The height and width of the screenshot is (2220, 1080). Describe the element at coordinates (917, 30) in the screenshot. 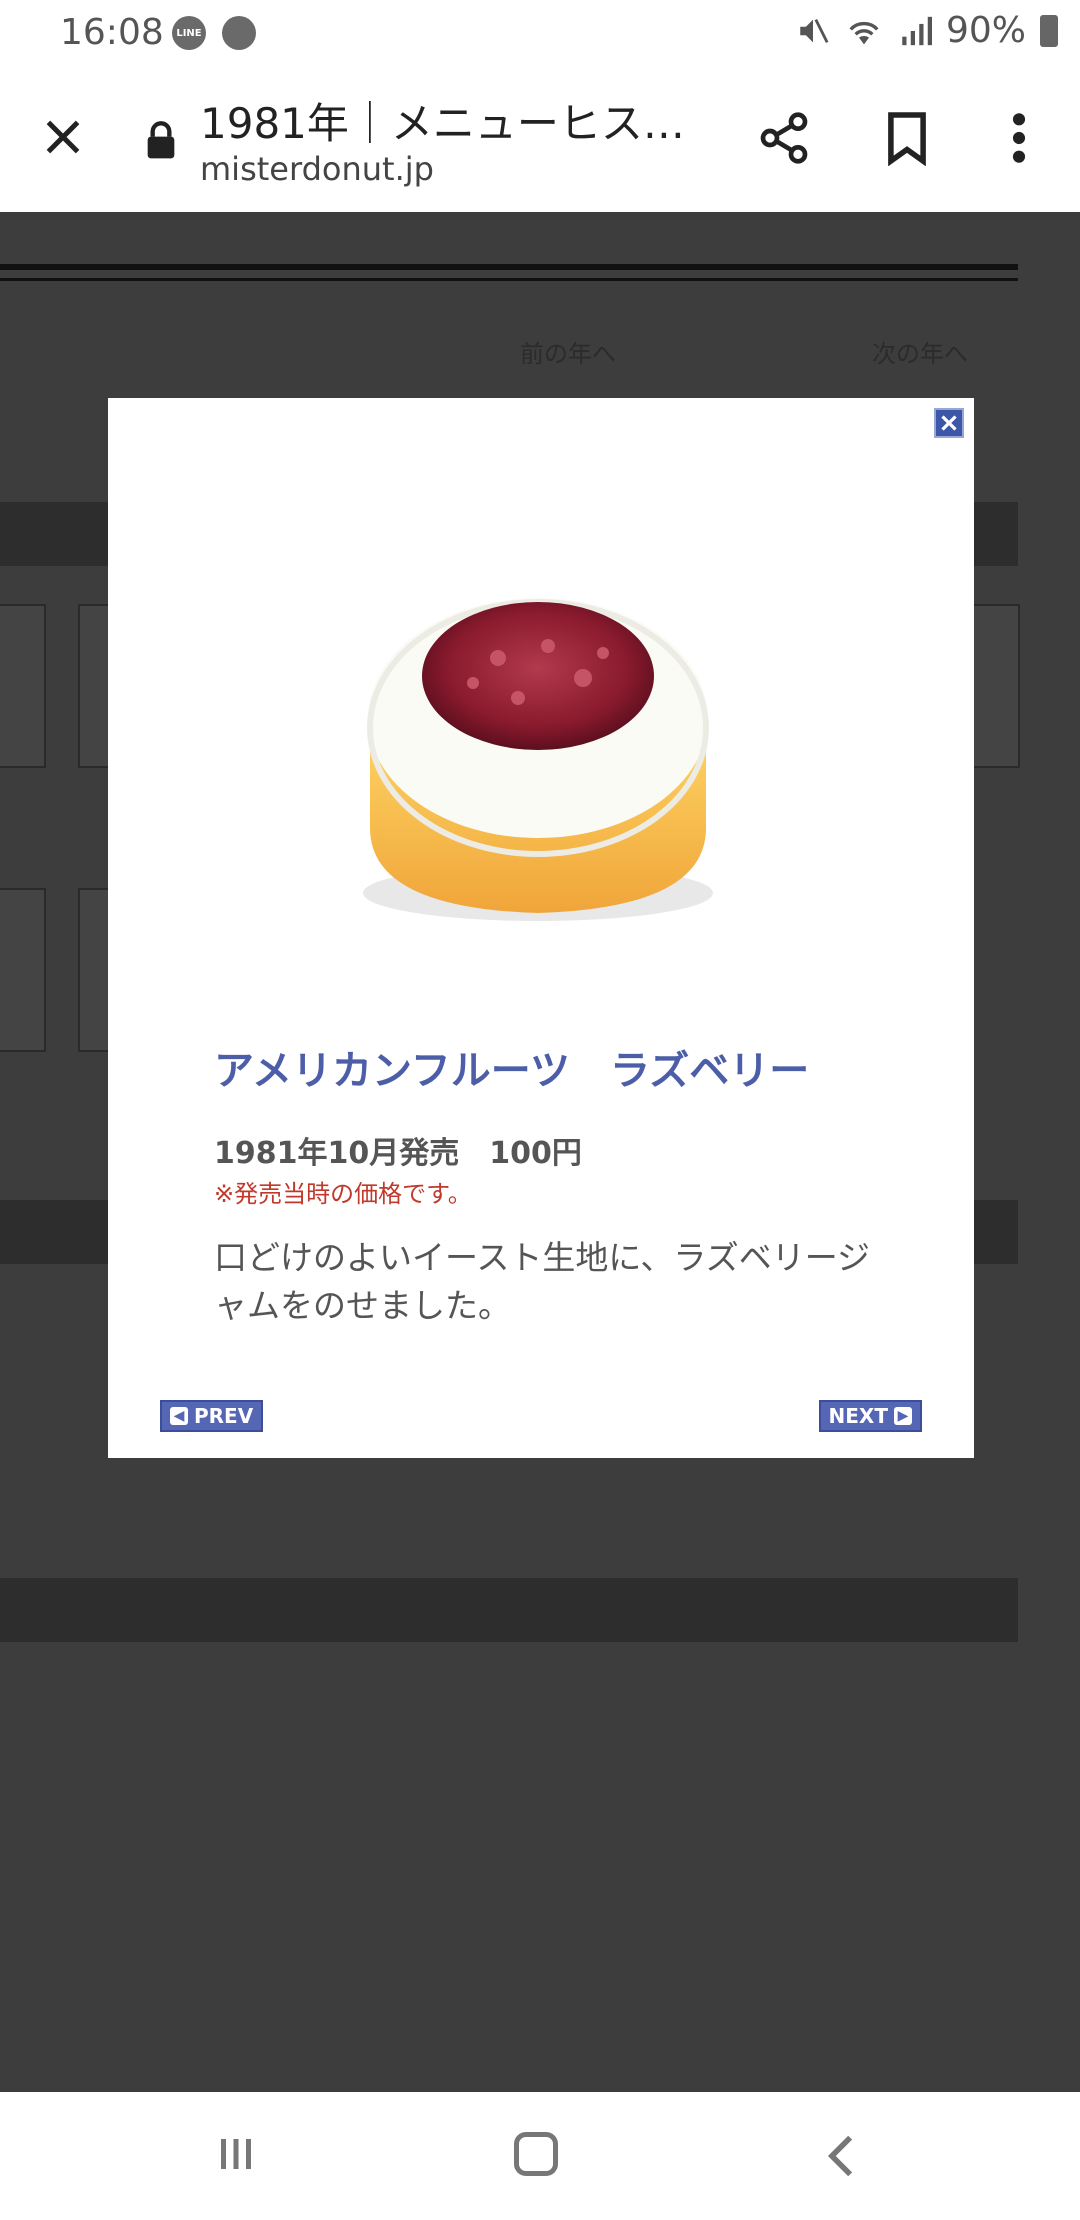

I see `signal-icon` at that location.